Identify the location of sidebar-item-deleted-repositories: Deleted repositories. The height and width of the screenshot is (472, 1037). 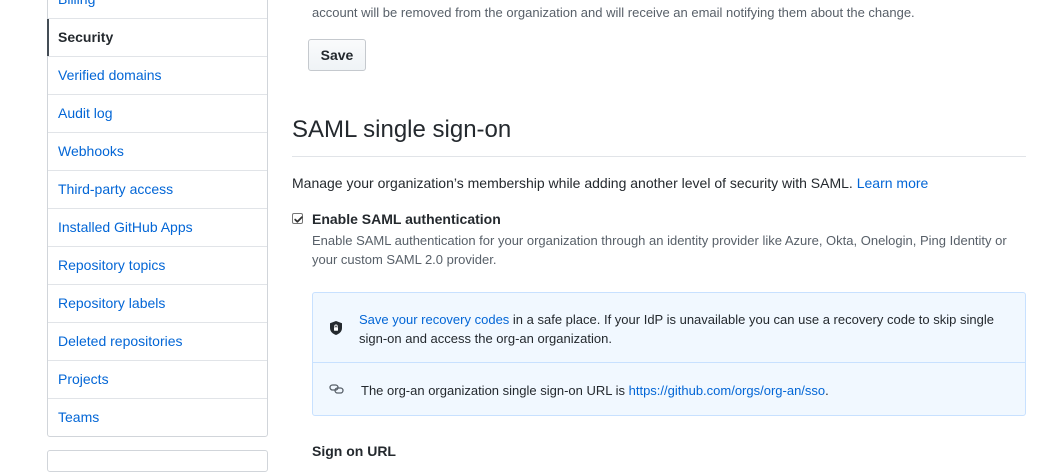
(157, 342).